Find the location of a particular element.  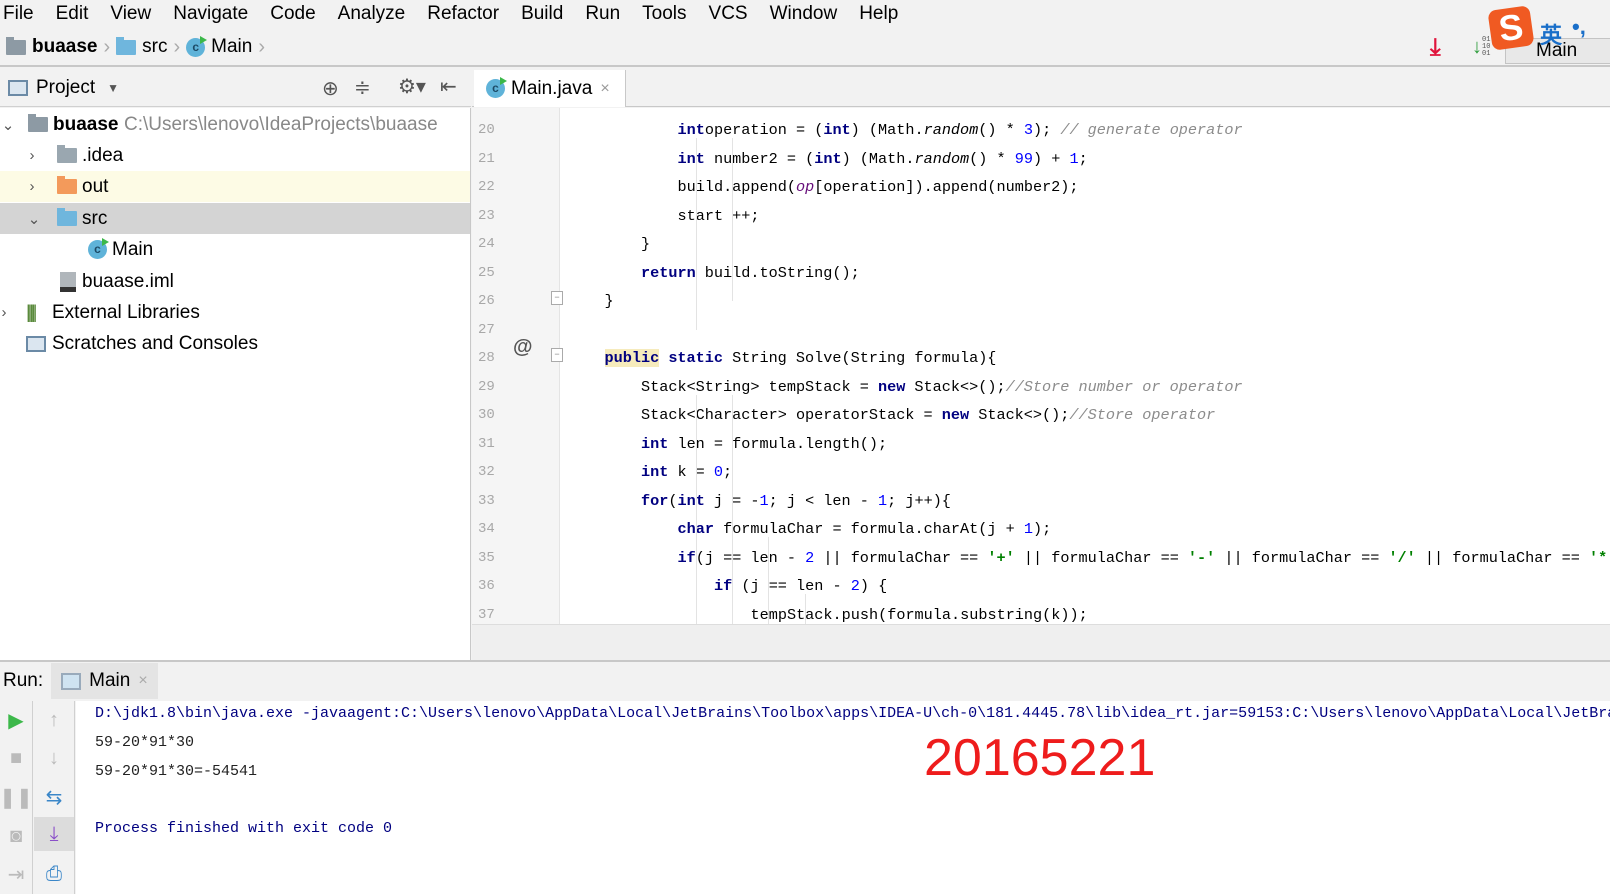

project-view-selector: Project is located at coordinates (65, 88).